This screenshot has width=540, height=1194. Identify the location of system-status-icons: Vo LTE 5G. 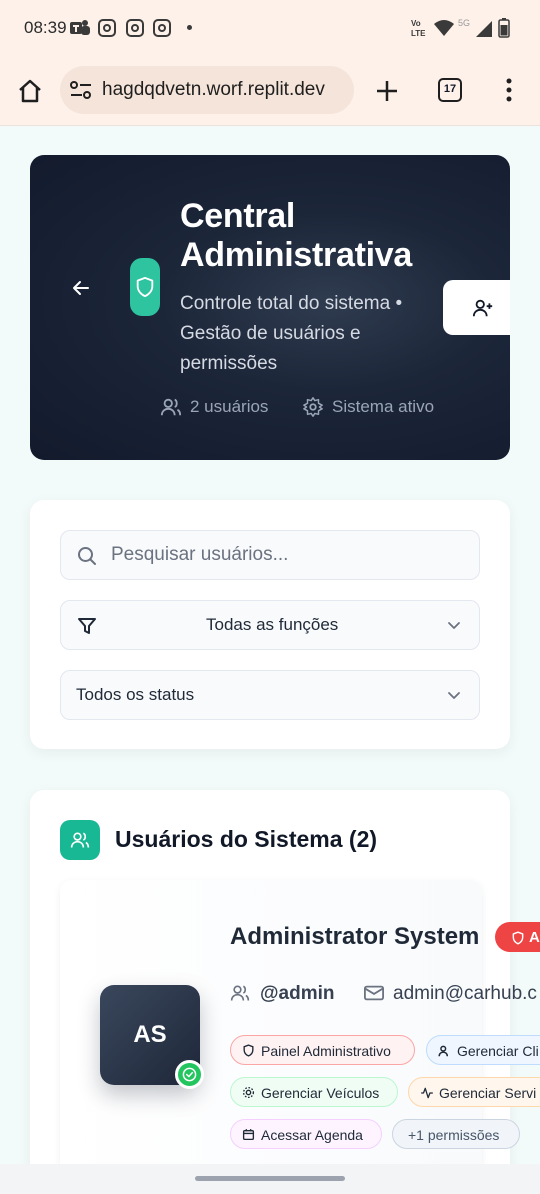
(465, 28).